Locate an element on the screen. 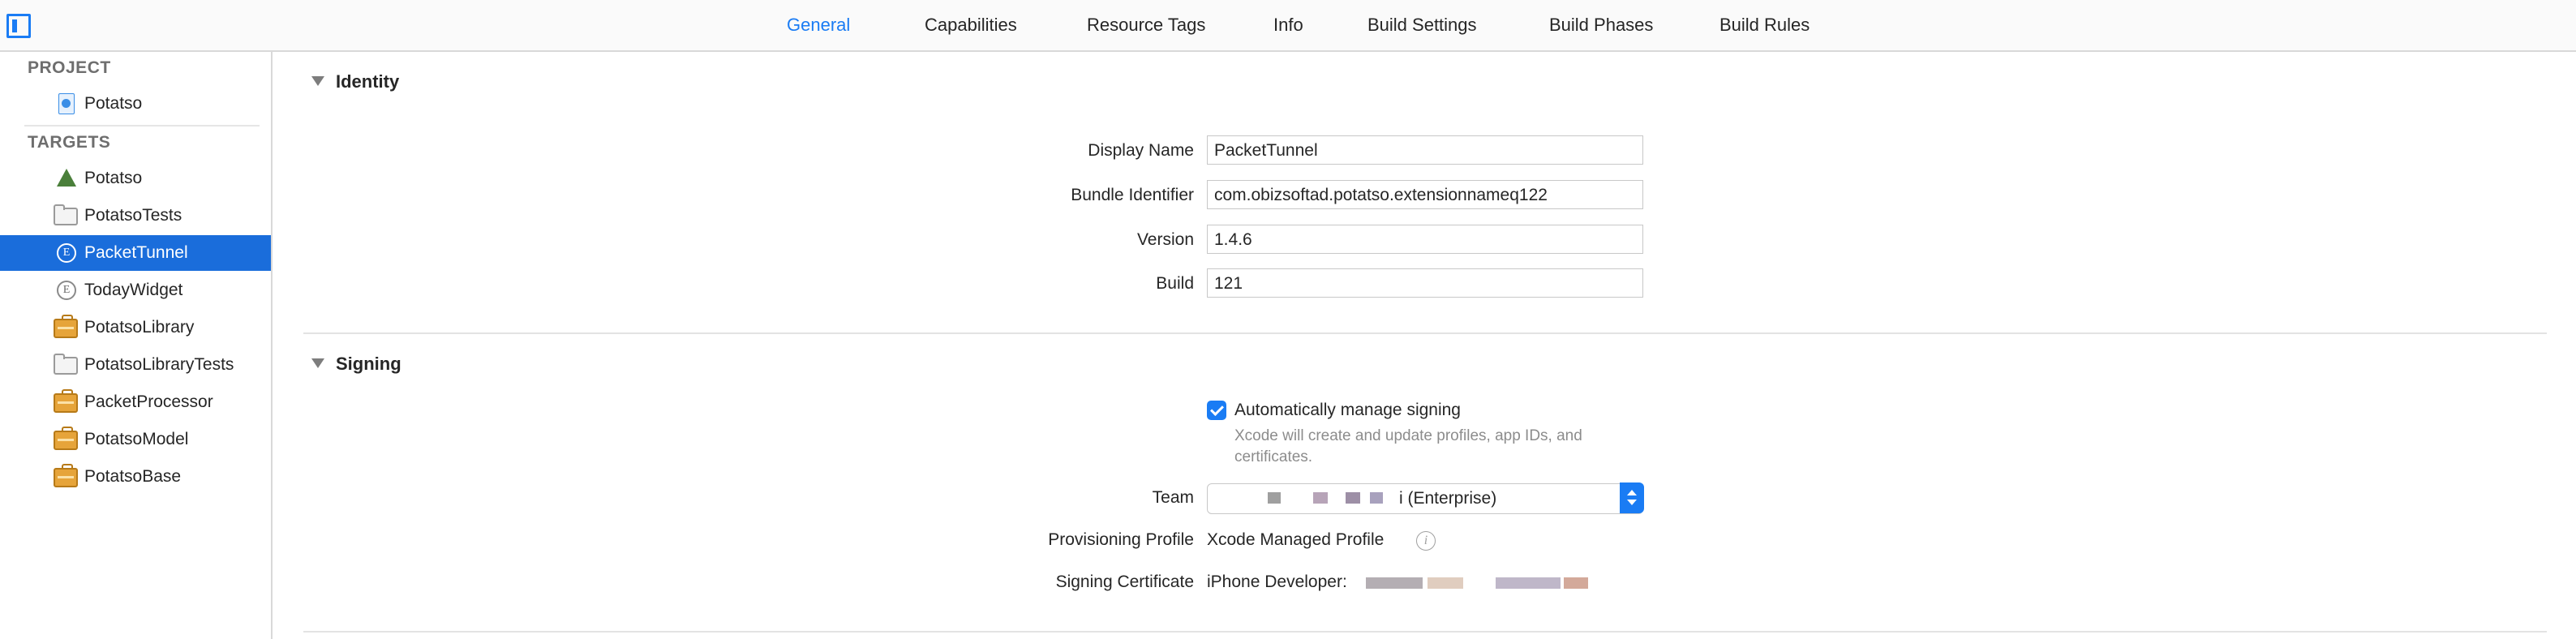 The image size is (2576, 639). app-target-icon is located at coordinates (66, 178).